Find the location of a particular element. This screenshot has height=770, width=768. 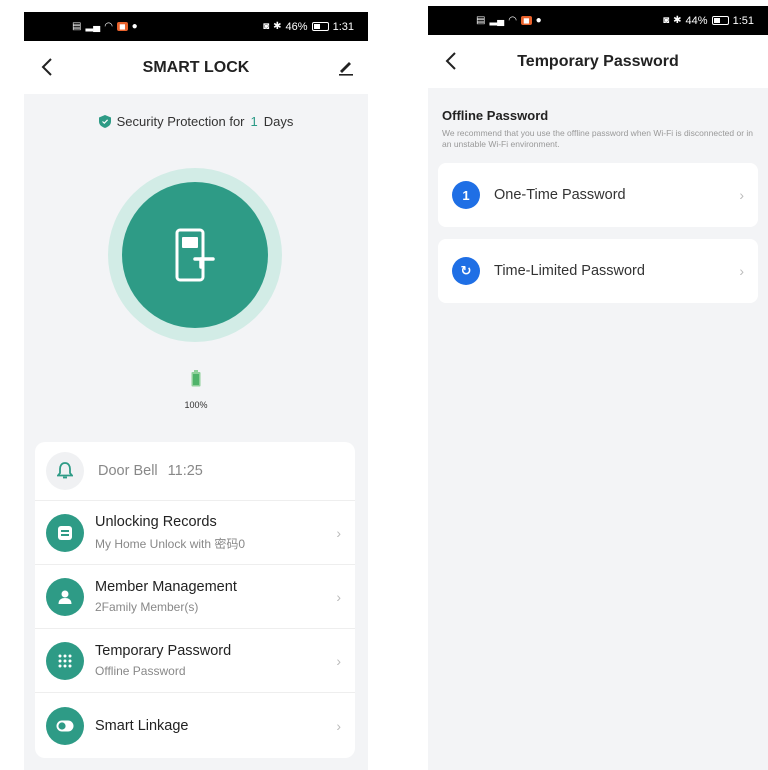

keypad-icon is located at coordinates (65, 660).